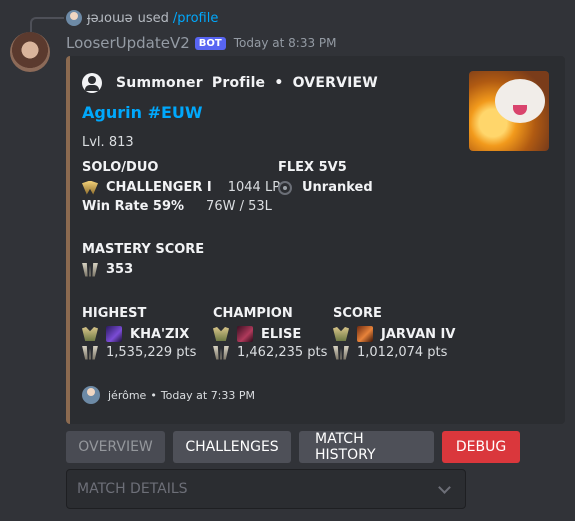 This screenshot has height=521, width=575. I want to click on summoner-name: Agurin, so click(112, 112).